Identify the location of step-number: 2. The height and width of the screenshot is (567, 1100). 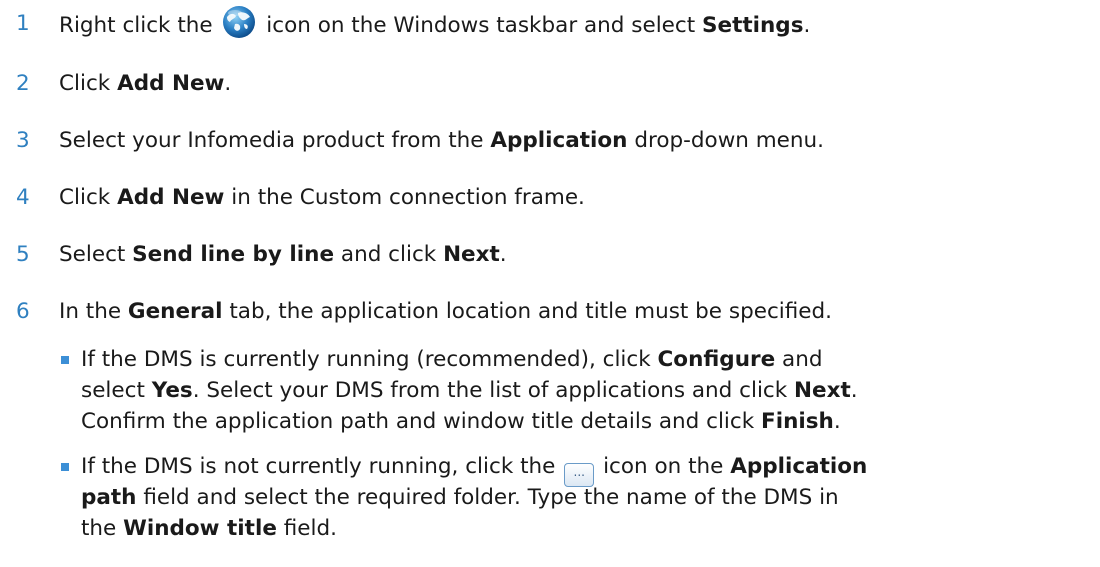
(23, 83).